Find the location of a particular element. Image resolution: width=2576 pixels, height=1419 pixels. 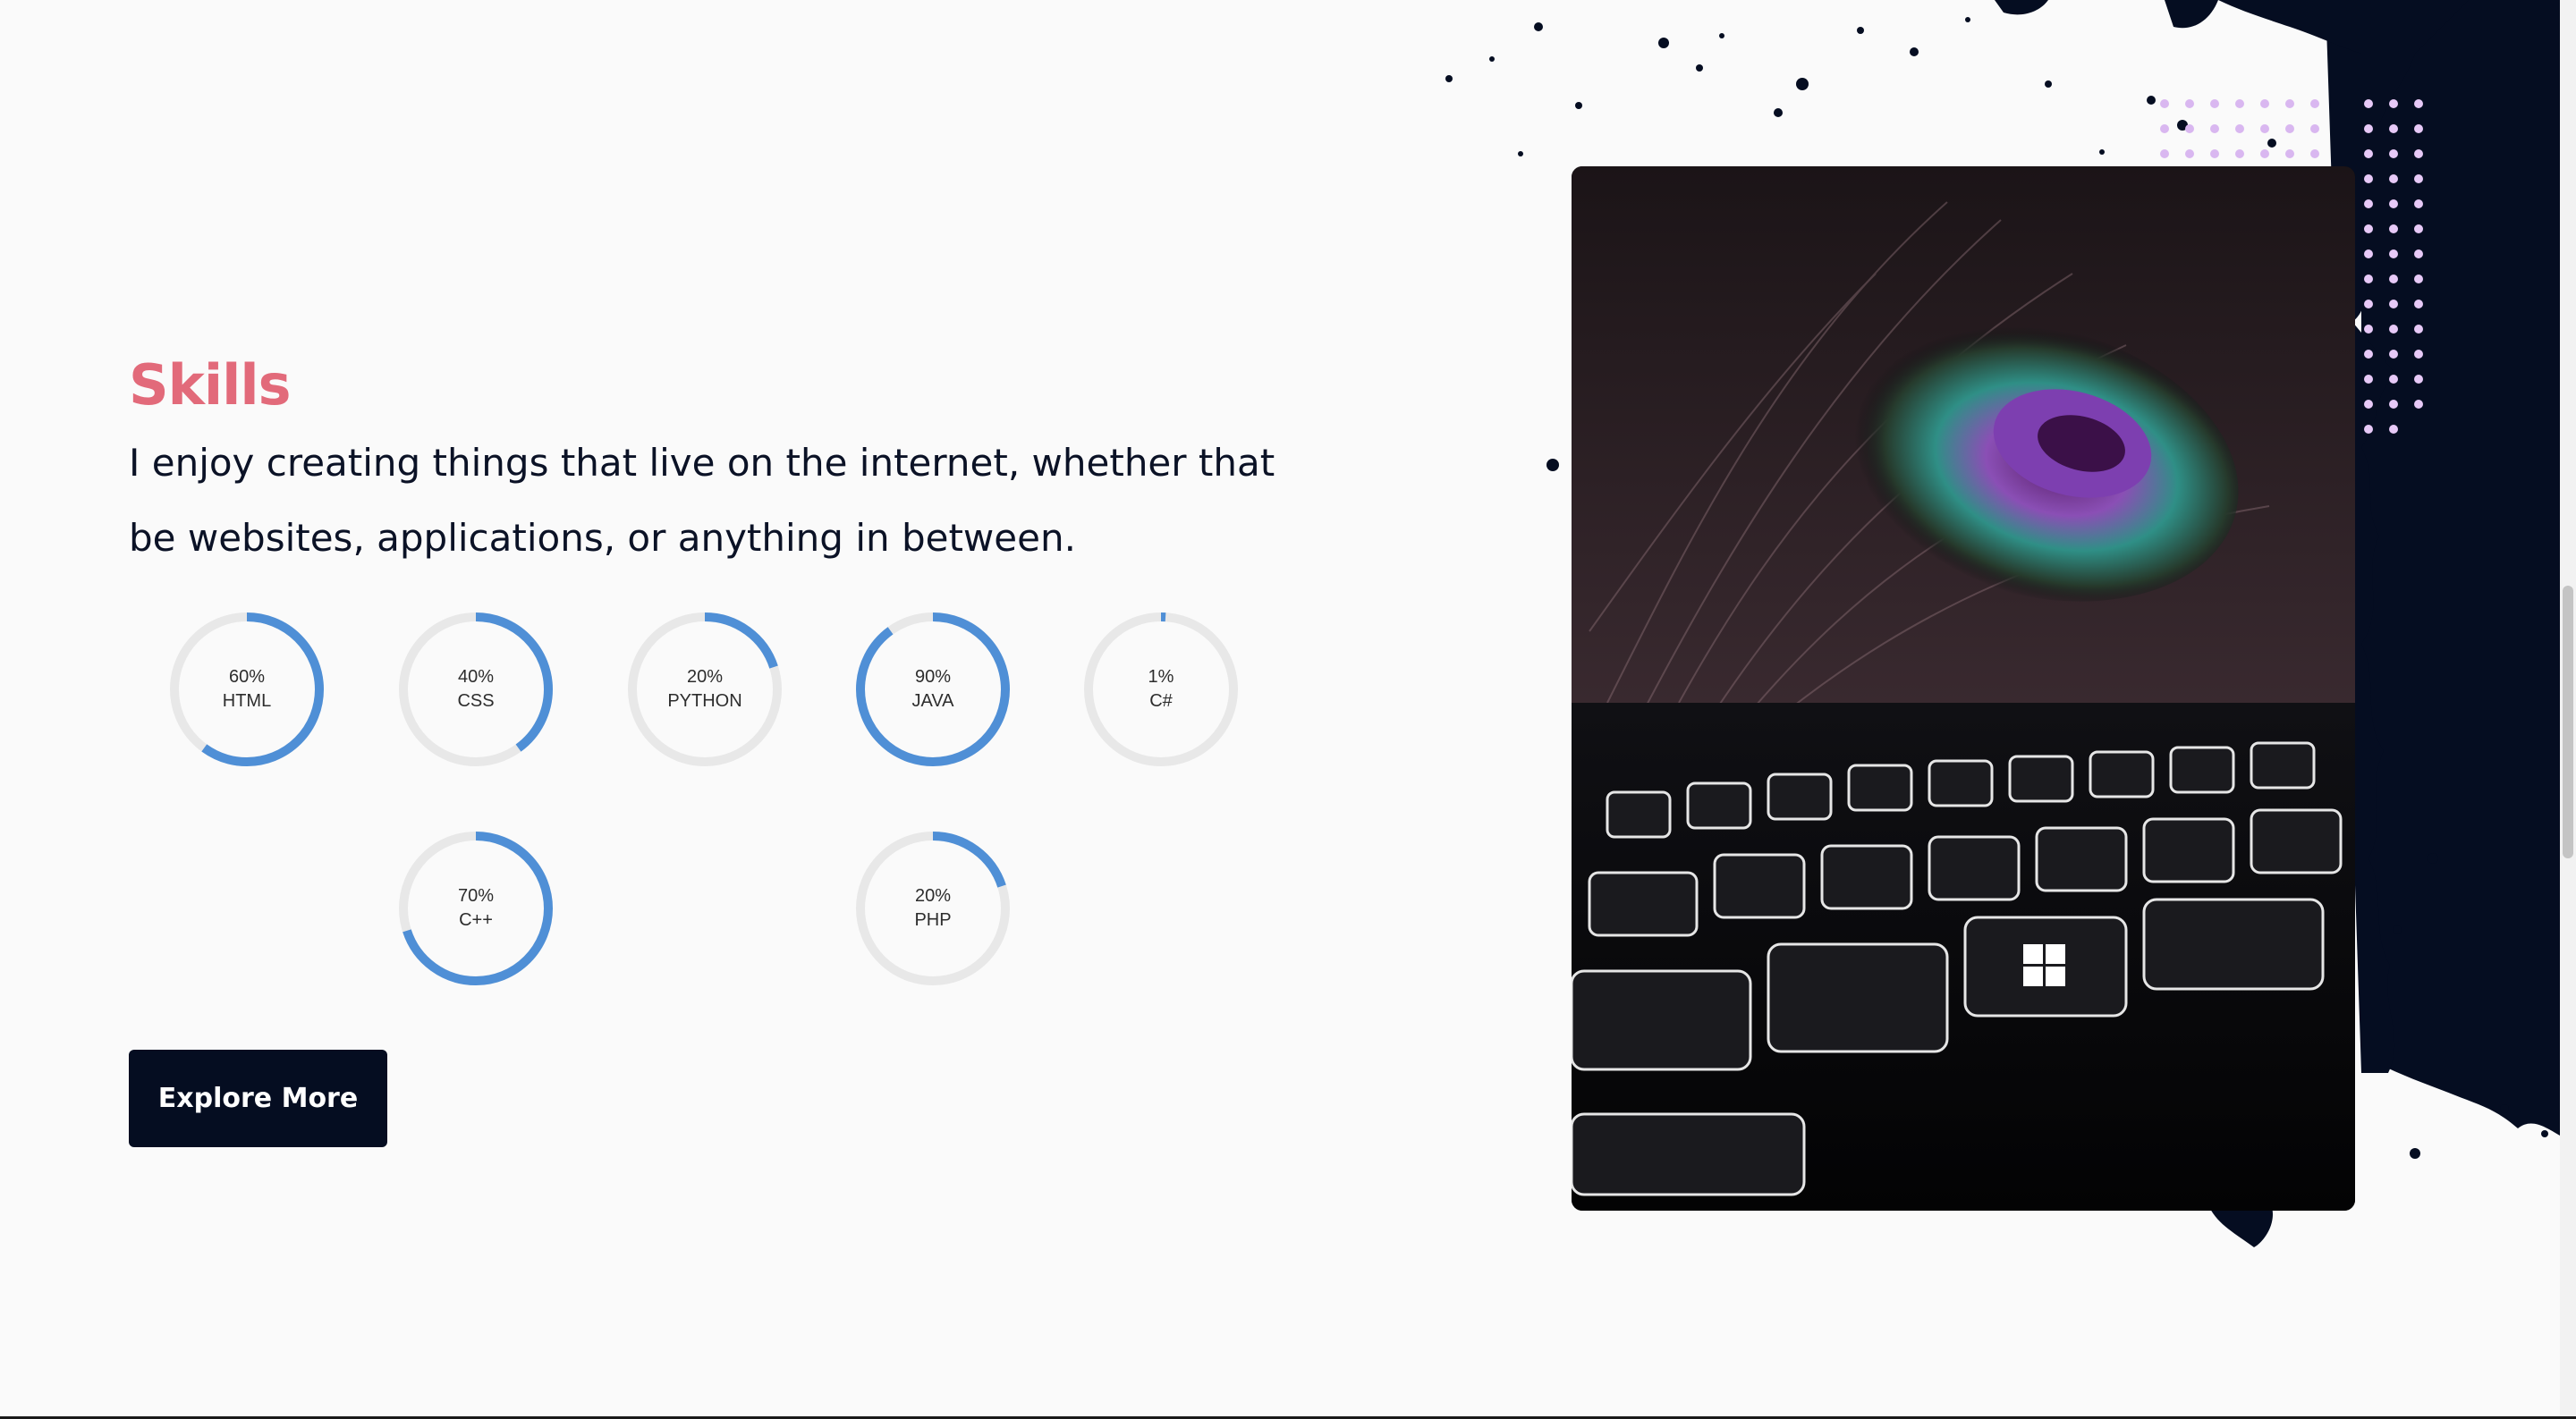

skill-name: CSS is located at coordinates (476, 701).